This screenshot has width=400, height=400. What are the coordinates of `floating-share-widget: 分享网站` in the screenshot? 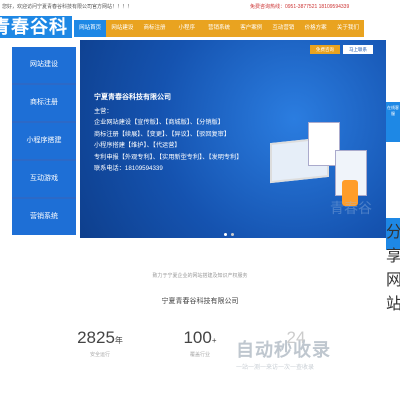 It's located at (393, 265).